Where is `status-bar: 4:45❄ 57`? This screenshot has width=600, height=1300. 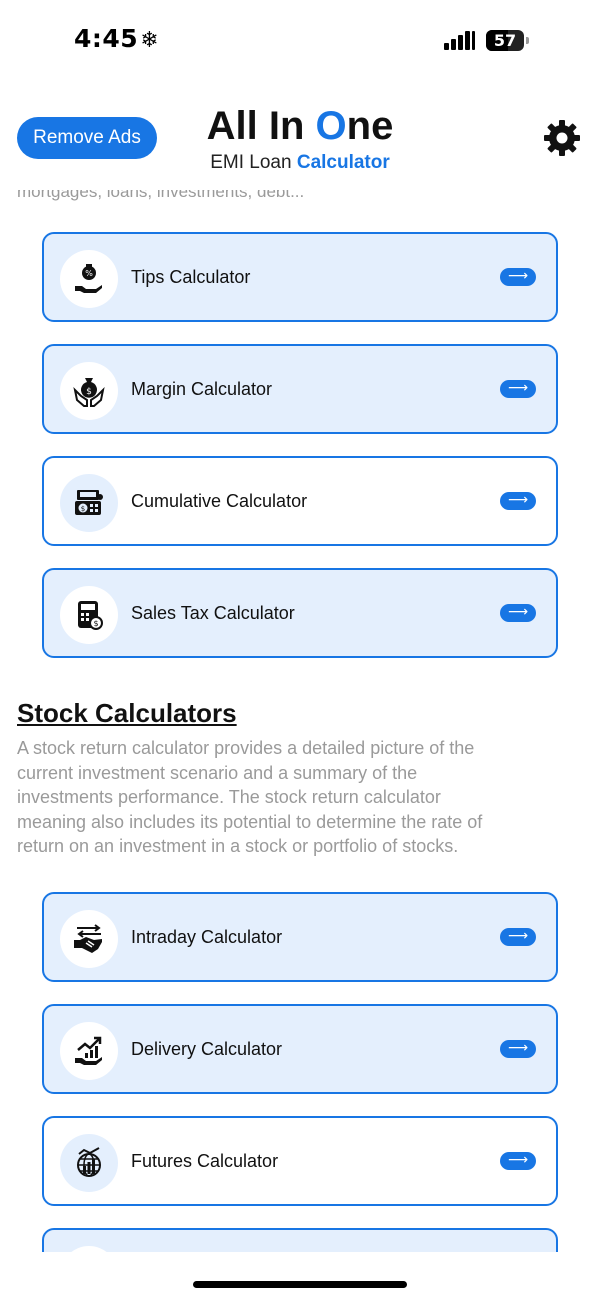
status-bar: 4:45❄ 57 is located at coordinates (300, 40).